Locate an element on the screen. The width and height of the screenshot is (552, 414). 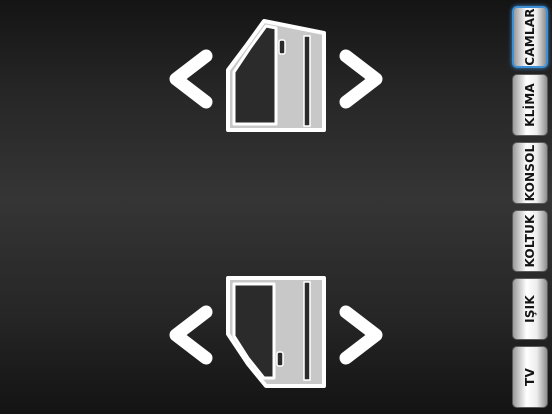
front-window-row is located at coordinates (276, 78).